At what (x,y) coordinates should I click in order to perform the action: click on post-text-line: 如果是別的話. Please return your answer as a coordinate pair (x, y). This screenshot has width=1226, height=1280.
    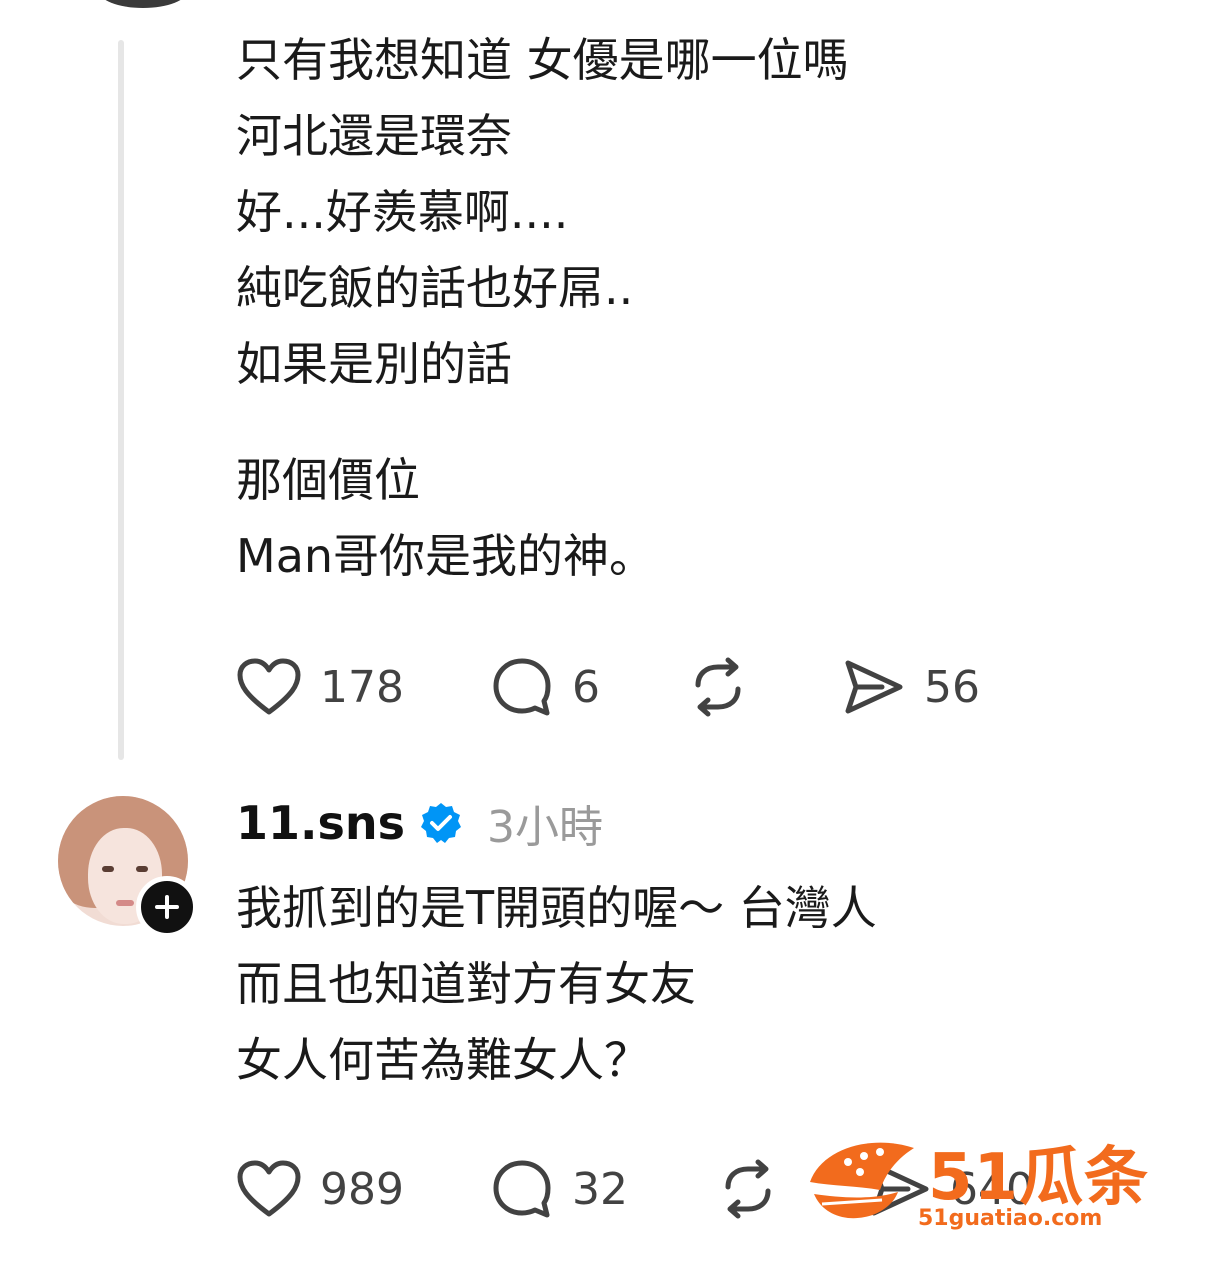
    Looking at the image, I should click on (374, 364).